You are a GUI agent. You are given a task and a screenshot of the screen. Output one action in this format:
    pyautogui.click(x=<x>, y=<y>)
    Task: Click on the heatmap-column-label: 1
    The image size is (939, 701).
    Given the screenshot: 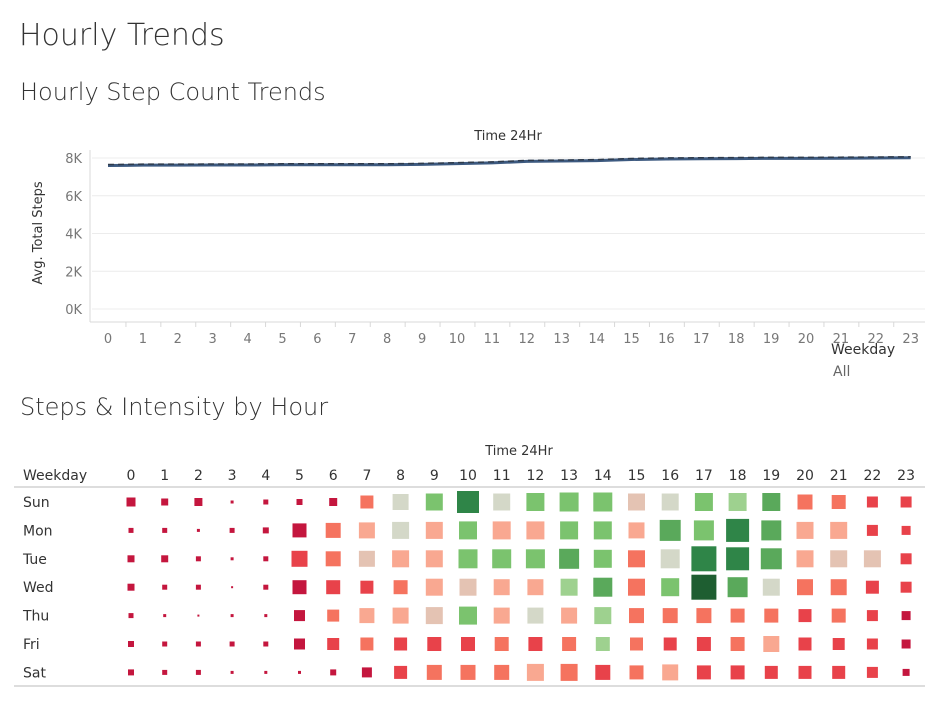 What is the action you would take?
    pyautogui.click(x=164, y=476)
    